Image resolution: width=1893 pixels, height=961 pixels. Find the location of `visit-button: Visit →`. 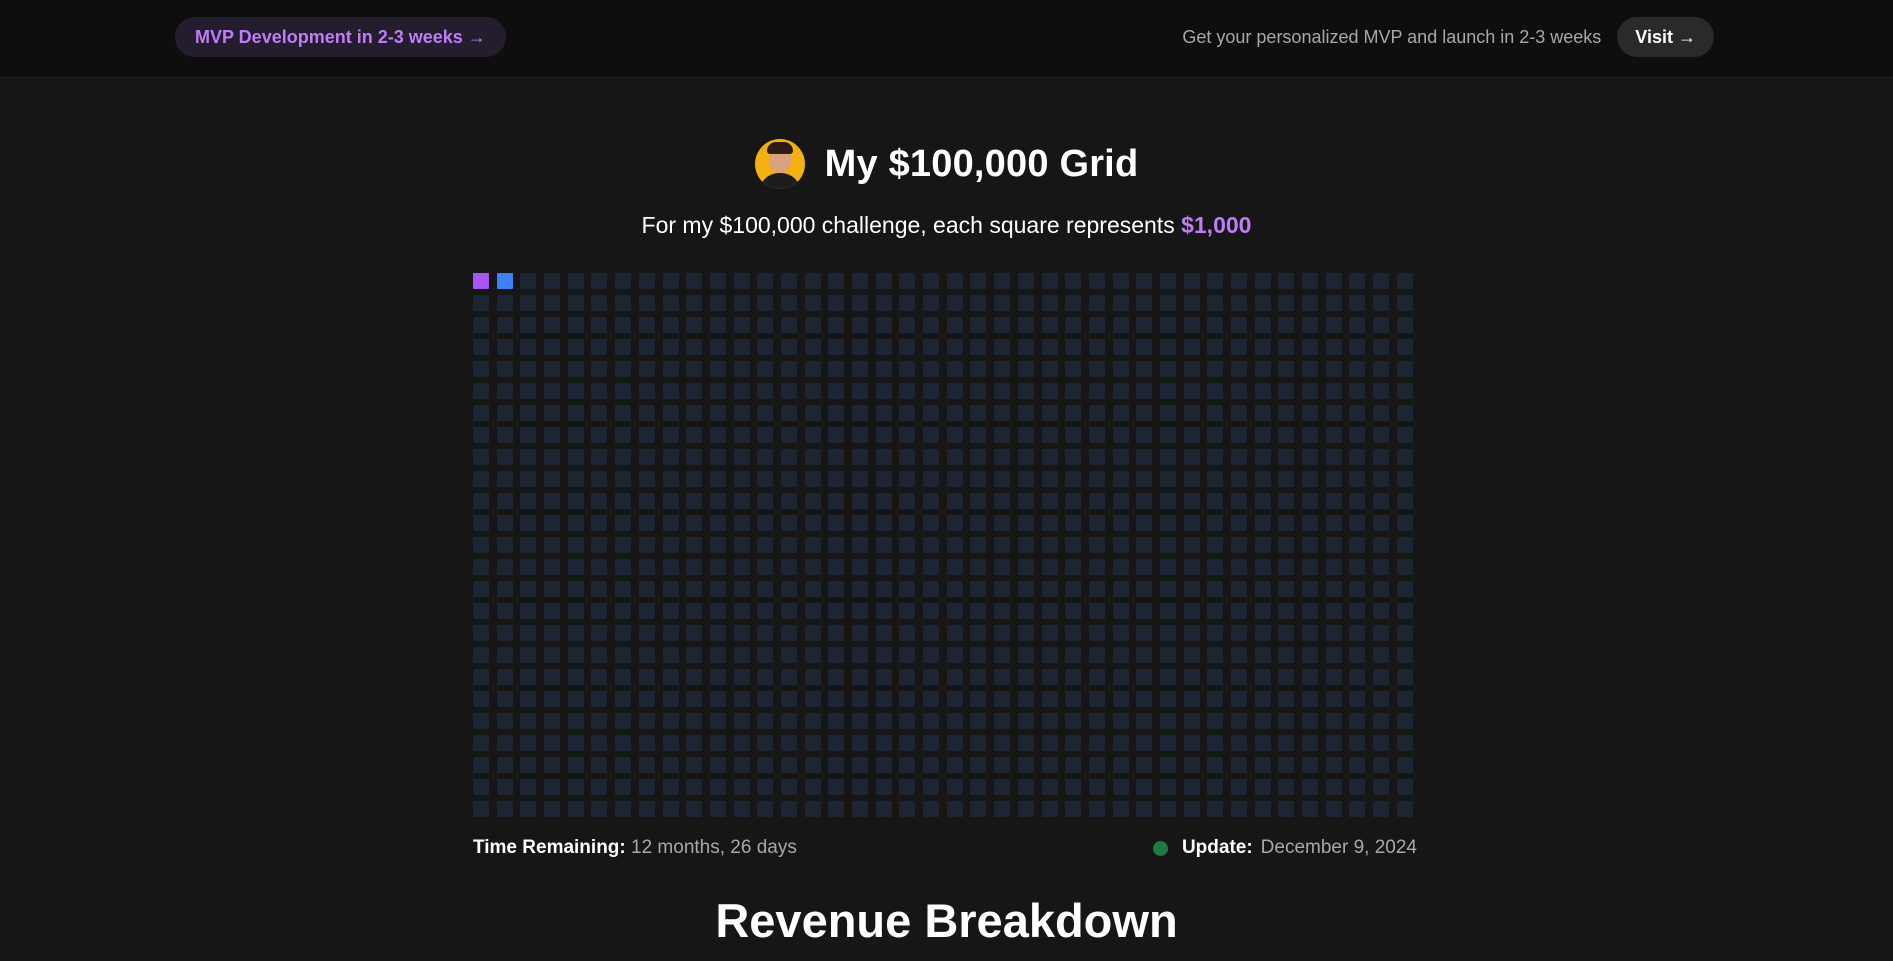

visit-button: Visit → is located at coordinates (1665, 37).